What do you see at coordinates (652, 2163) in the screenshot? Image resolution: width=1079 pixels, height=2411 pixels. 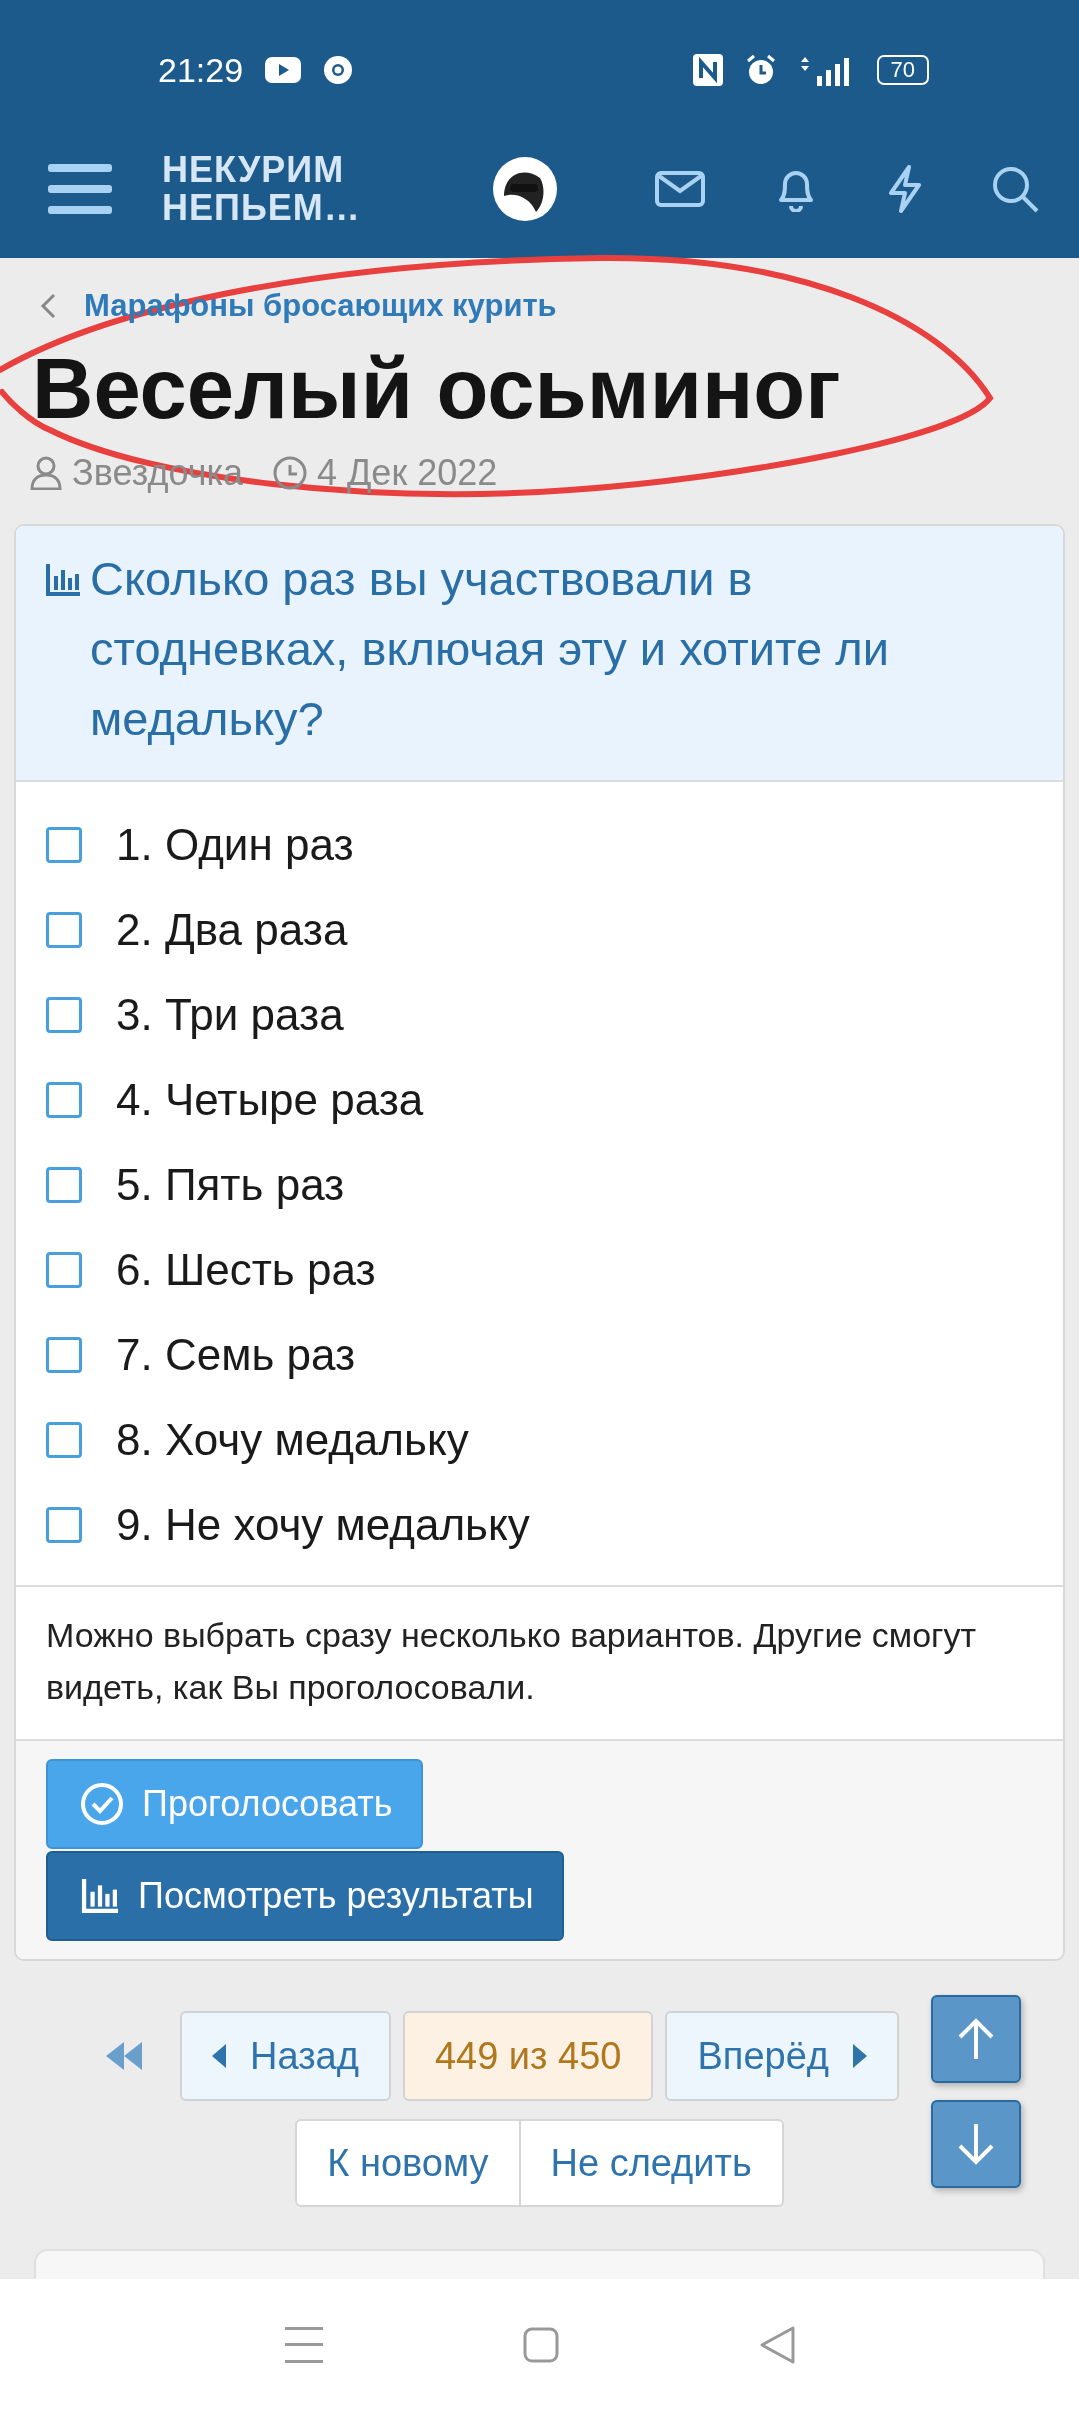 I see `thread-action-button: Не следить` at bounding box center [652, 2163].